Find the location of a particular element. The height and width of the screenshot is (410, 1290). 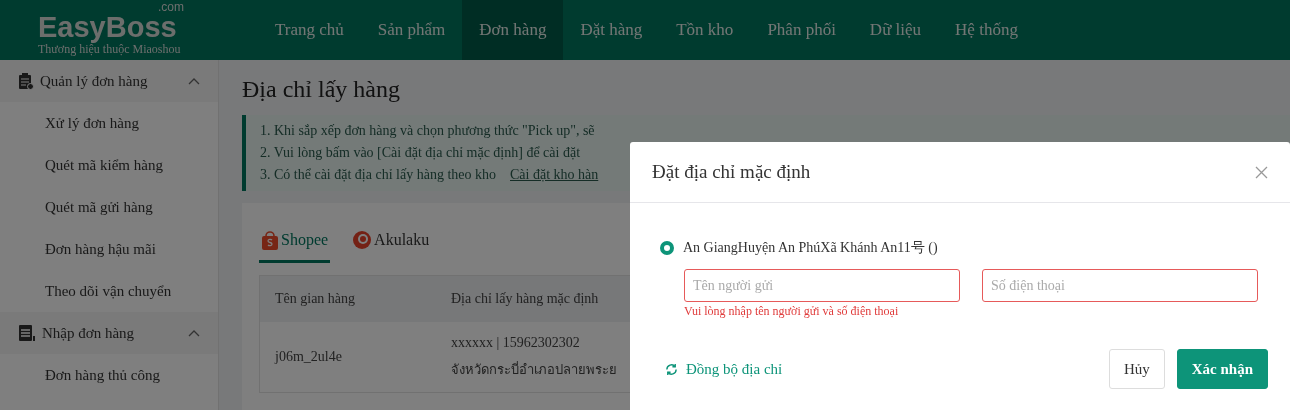

sync-address-link: Đồng bộ địa chỉ is located at coordinates (724, 369).